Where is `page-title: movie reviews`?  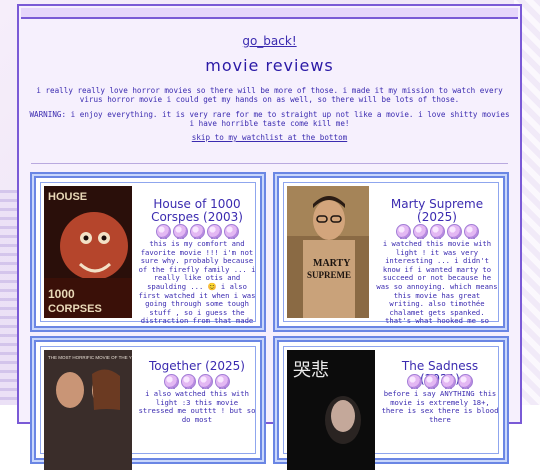
page-title: movie reviews is located at coordinates (269, 65).